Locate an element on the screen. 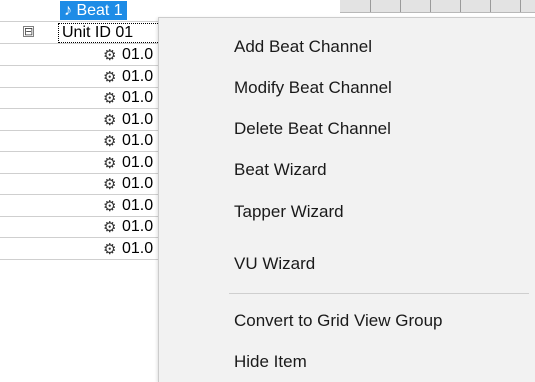 Image resolution: width=535 pixels, height=382 pixels. beat-node-label: ♪ Beat 1 is located at coordinates (93, 10).